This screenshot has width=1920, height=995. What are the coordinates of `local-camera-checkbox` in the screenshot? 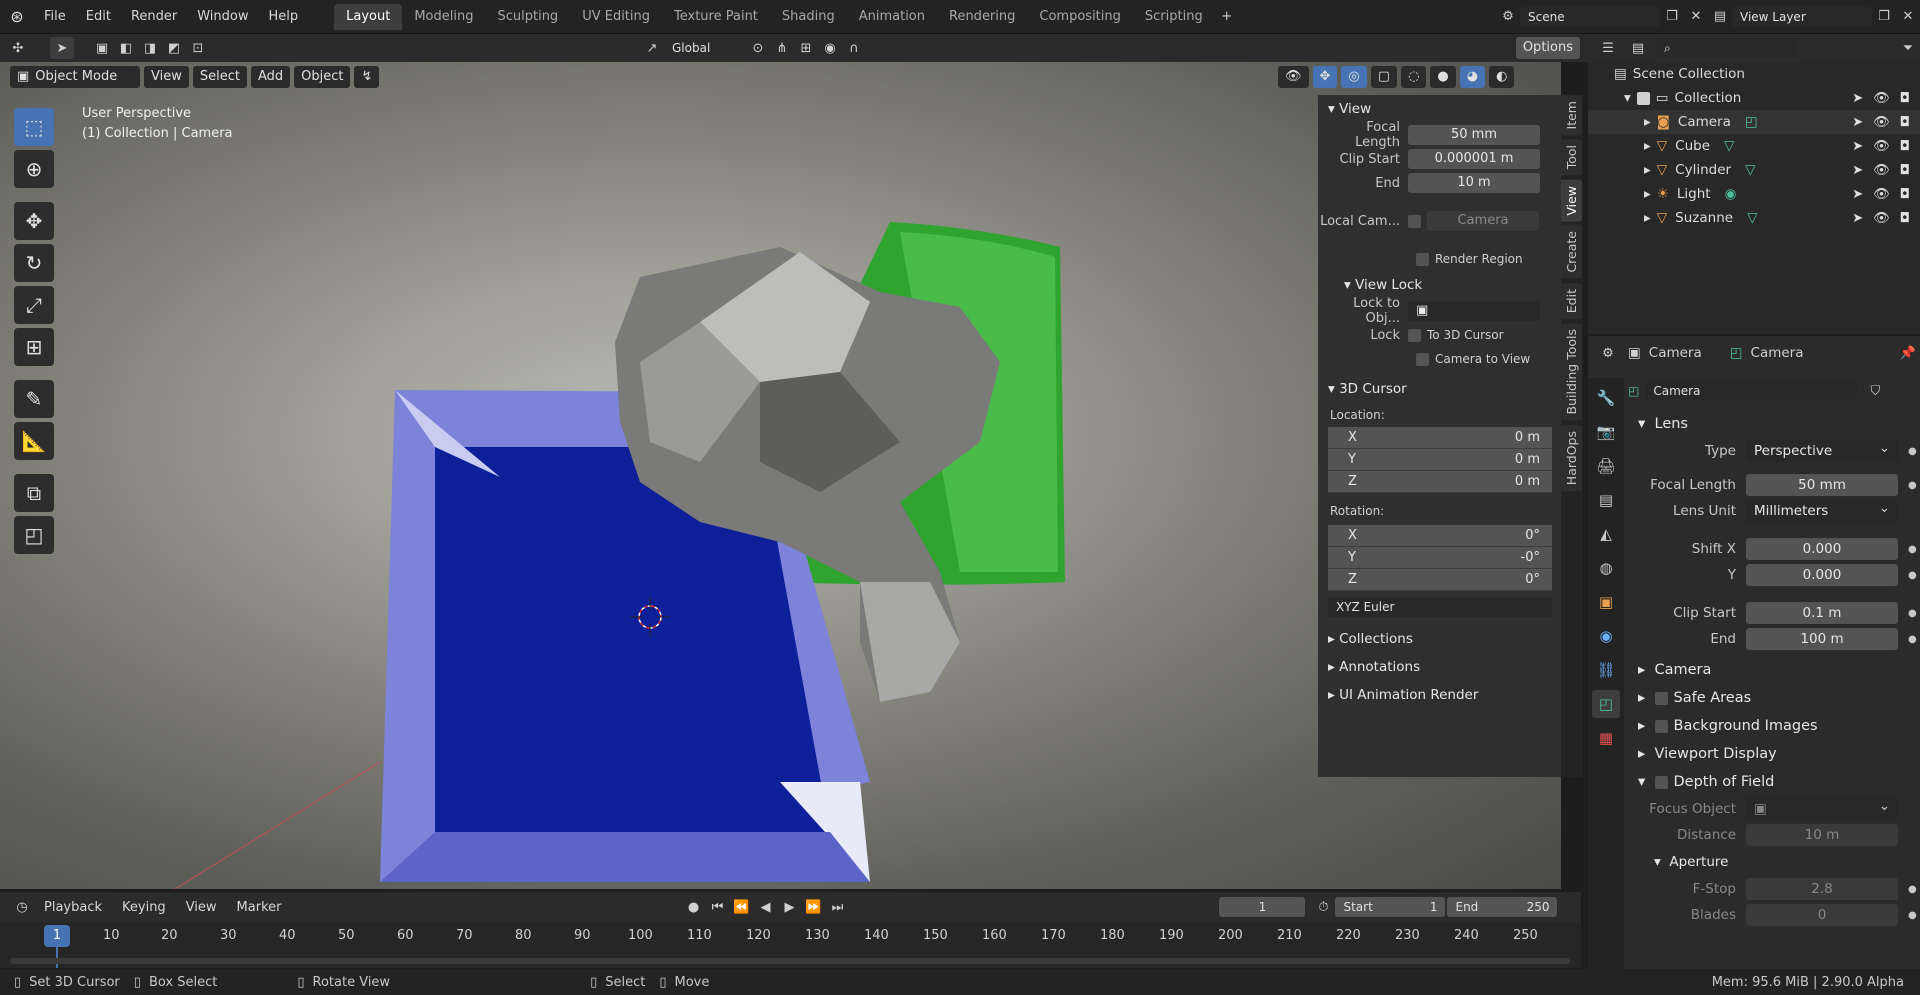 It's located at (1414, 221).